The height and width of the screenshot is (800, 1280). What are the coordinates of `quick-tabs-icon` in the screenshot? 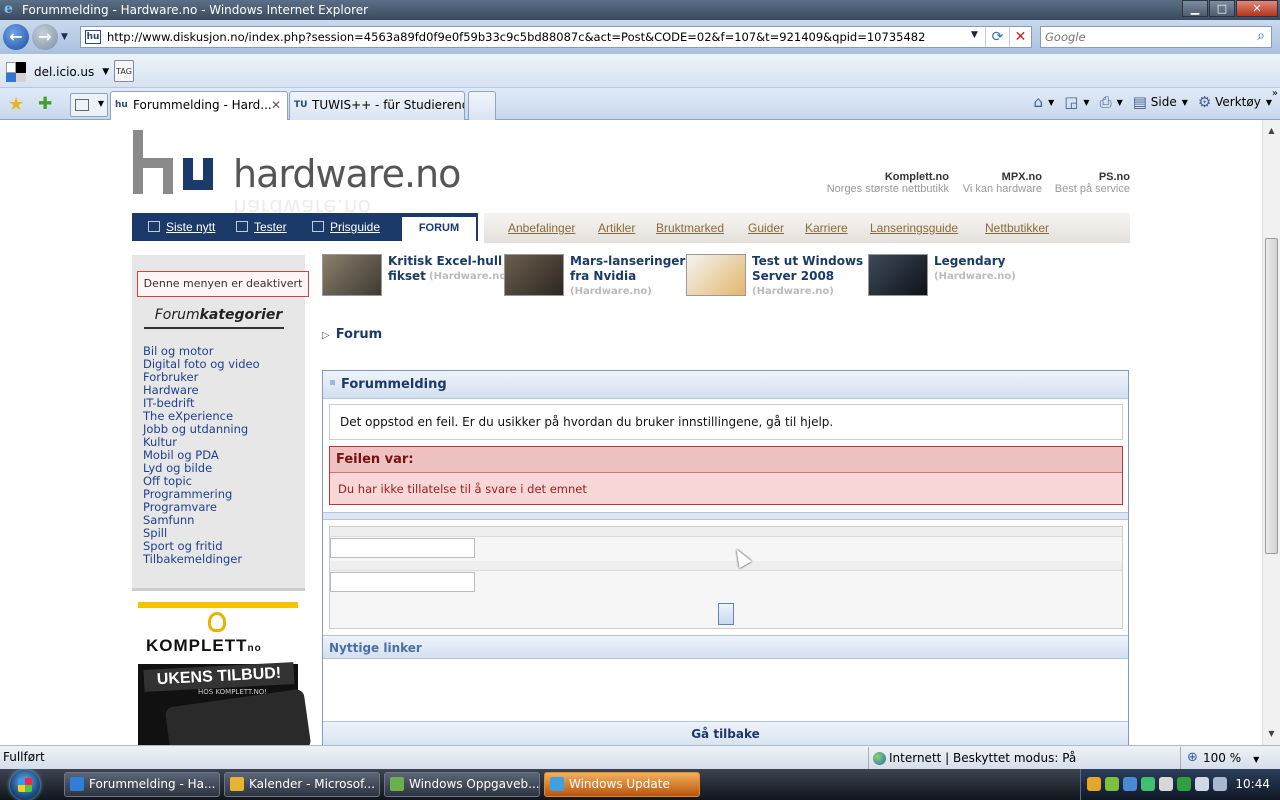 It's located at (82, 105).